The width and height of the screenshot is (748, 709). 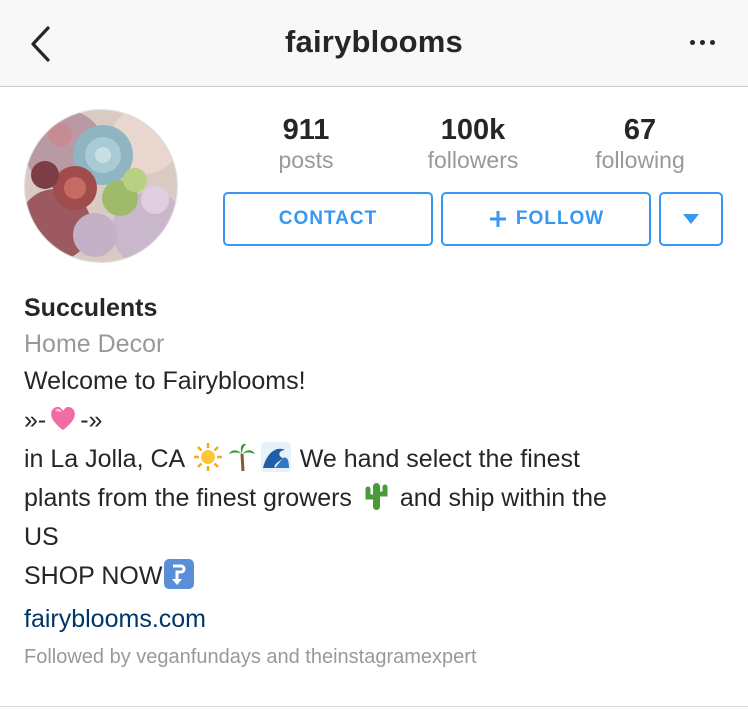 I want to click on profile-username-title: fairyblooms, so click(x=374, y=41).